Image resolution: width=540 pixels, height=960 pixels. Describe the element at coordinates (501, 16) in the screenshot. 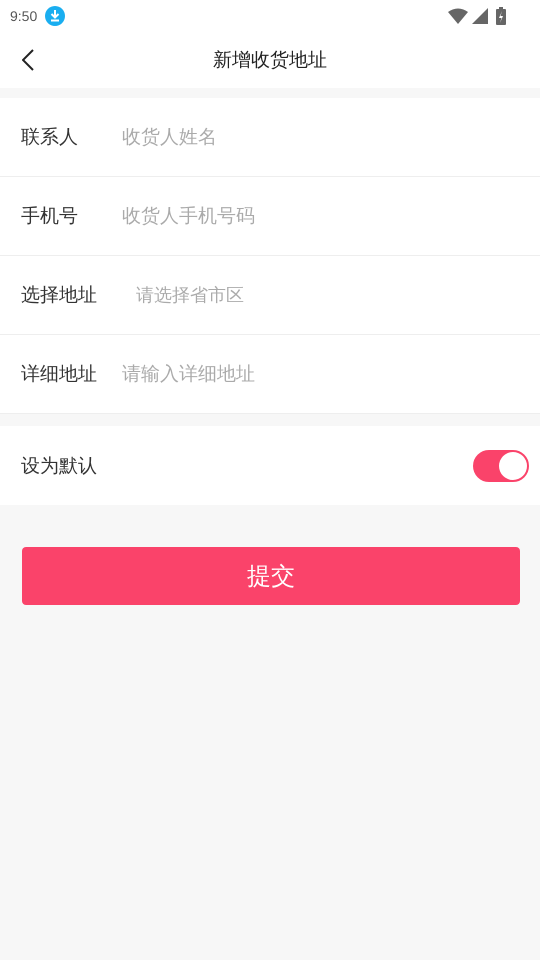

I see `battery-icon` at that location.